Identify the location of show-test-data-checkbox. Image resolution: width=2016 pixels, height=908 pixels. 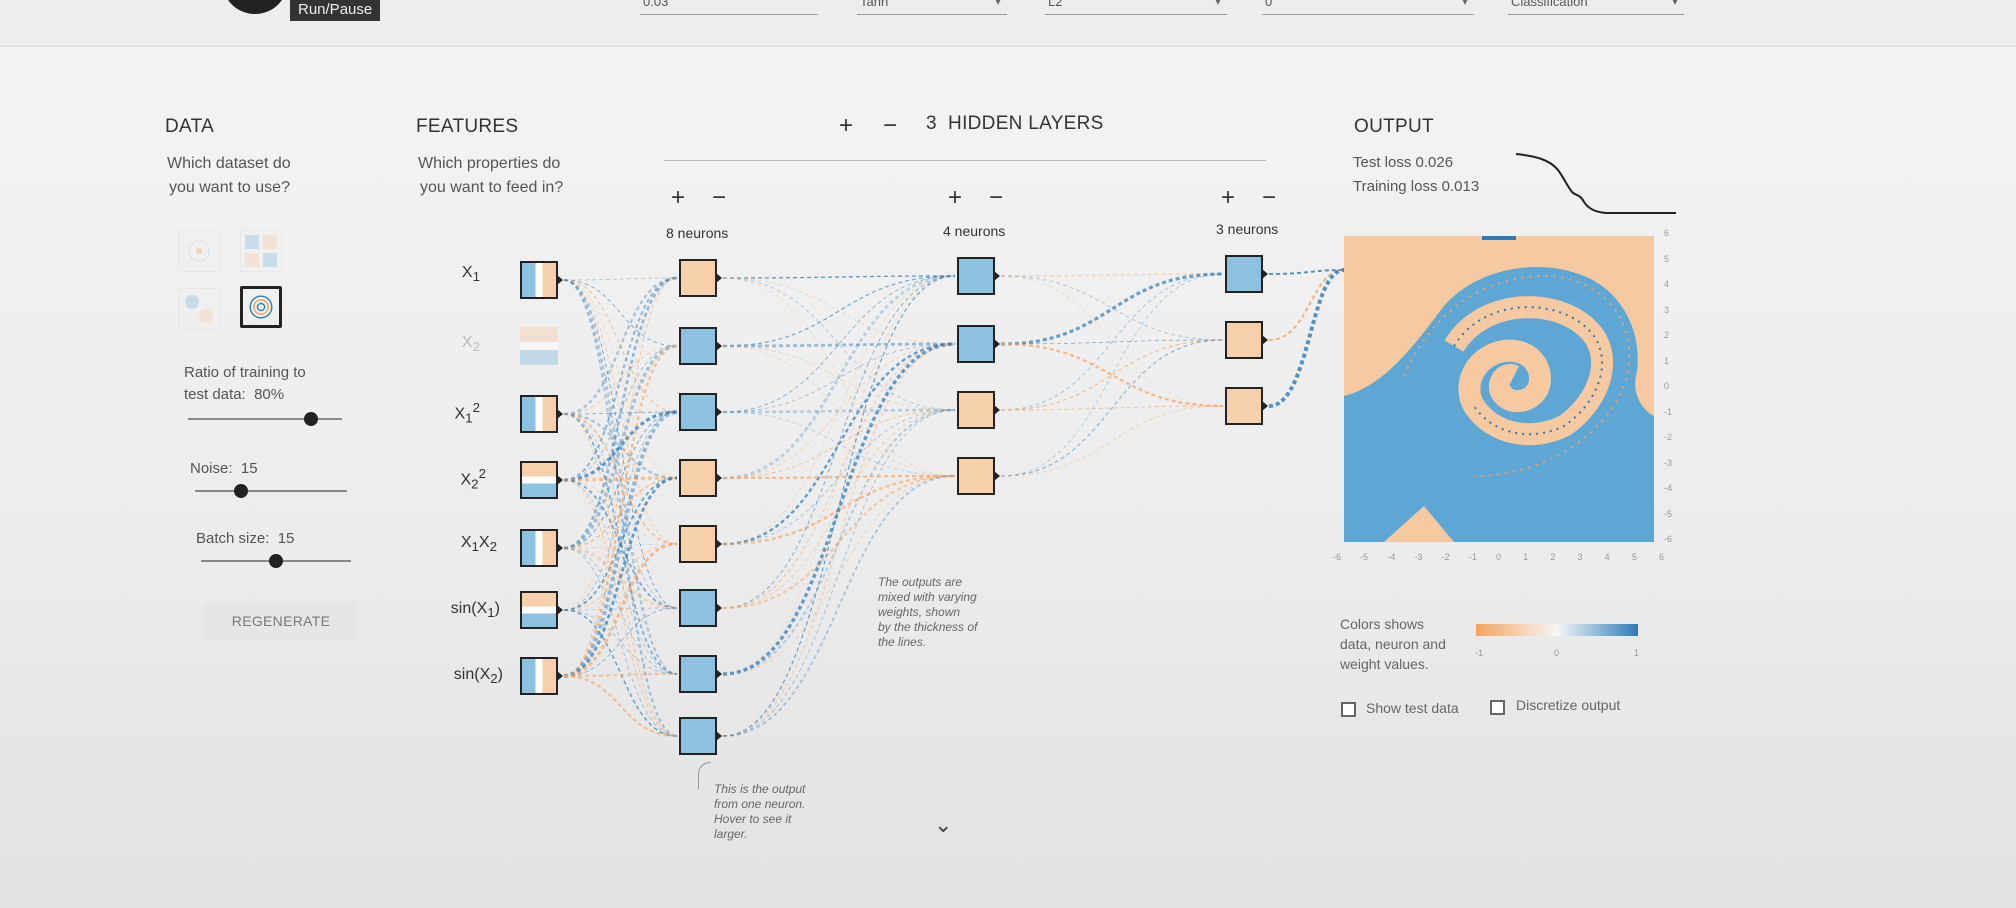
(1348, 709).